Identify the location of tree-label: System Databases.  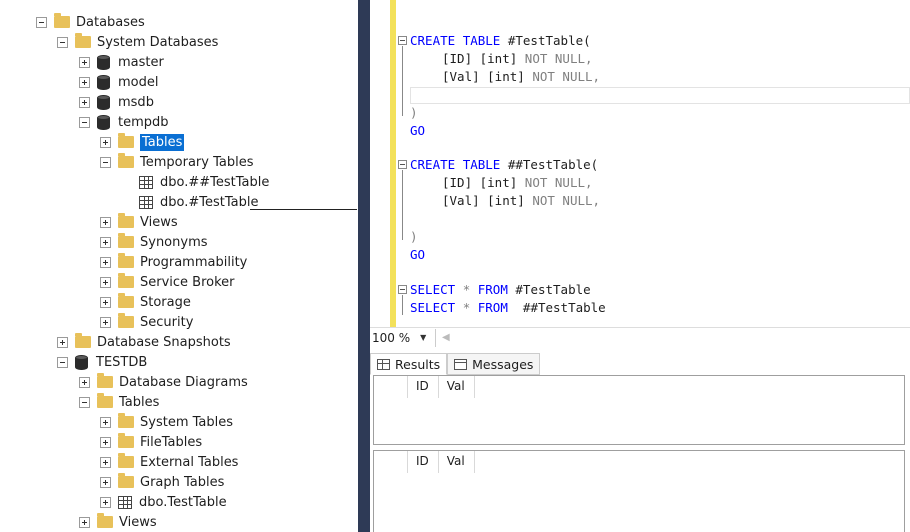
(158, 42).